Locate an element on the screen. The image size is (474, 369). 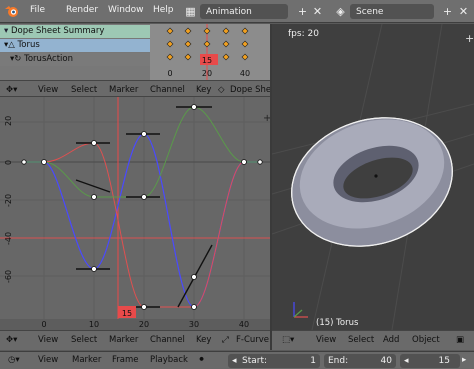
view-menu-select: Select is located at coordinates (361, 340).